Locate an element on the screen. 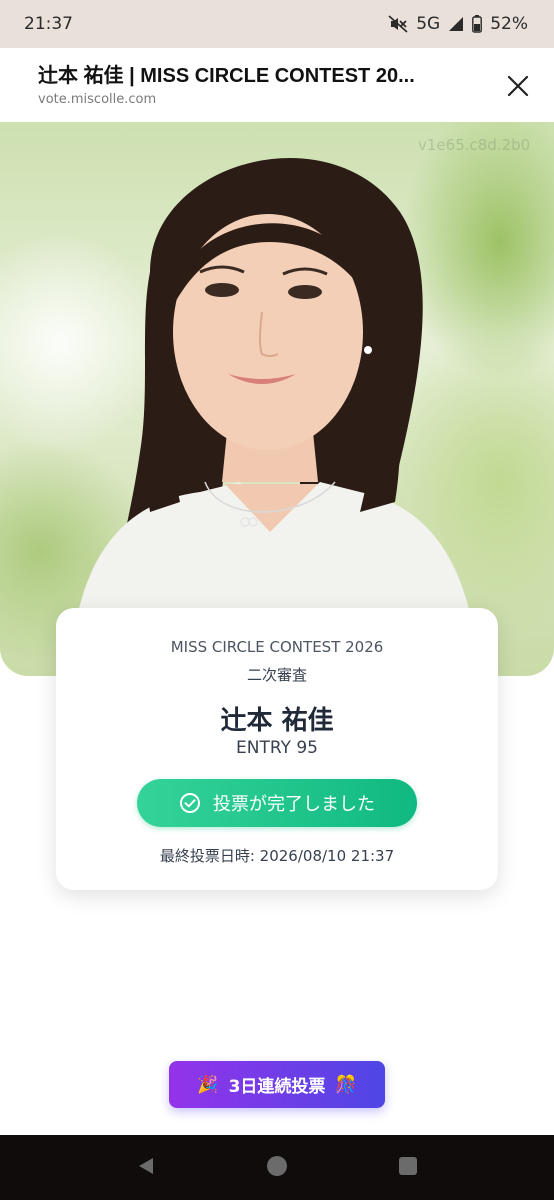 The image size is (554, 1200). last-vote-time: 最終投票日時: 2026/08/10 21:37 is located at coordinates (277, 856).